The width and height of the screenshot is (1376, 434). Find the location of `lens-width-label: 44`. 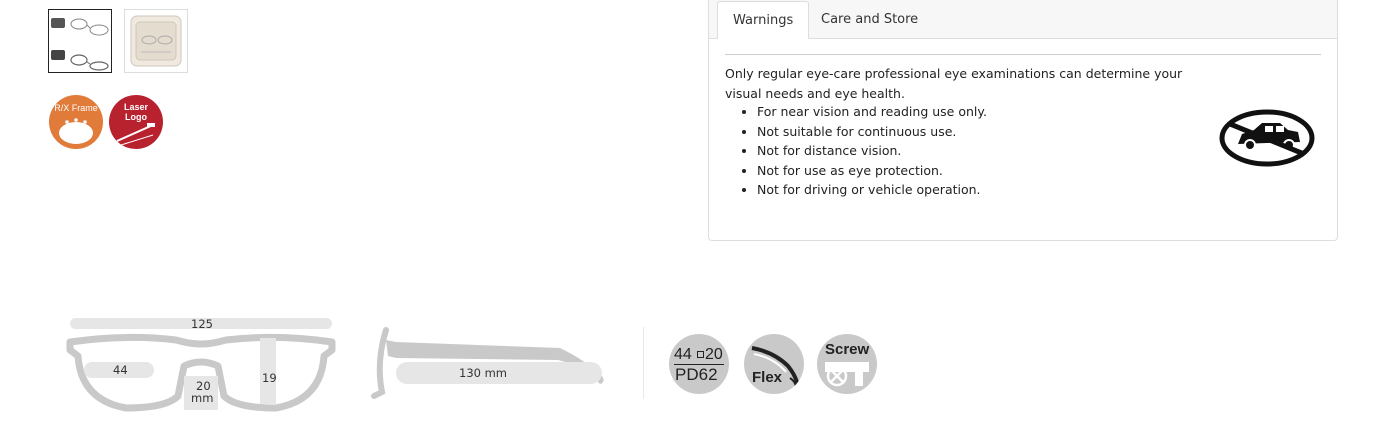

lens-width-label: 44 is located at coordinates (120, 370).